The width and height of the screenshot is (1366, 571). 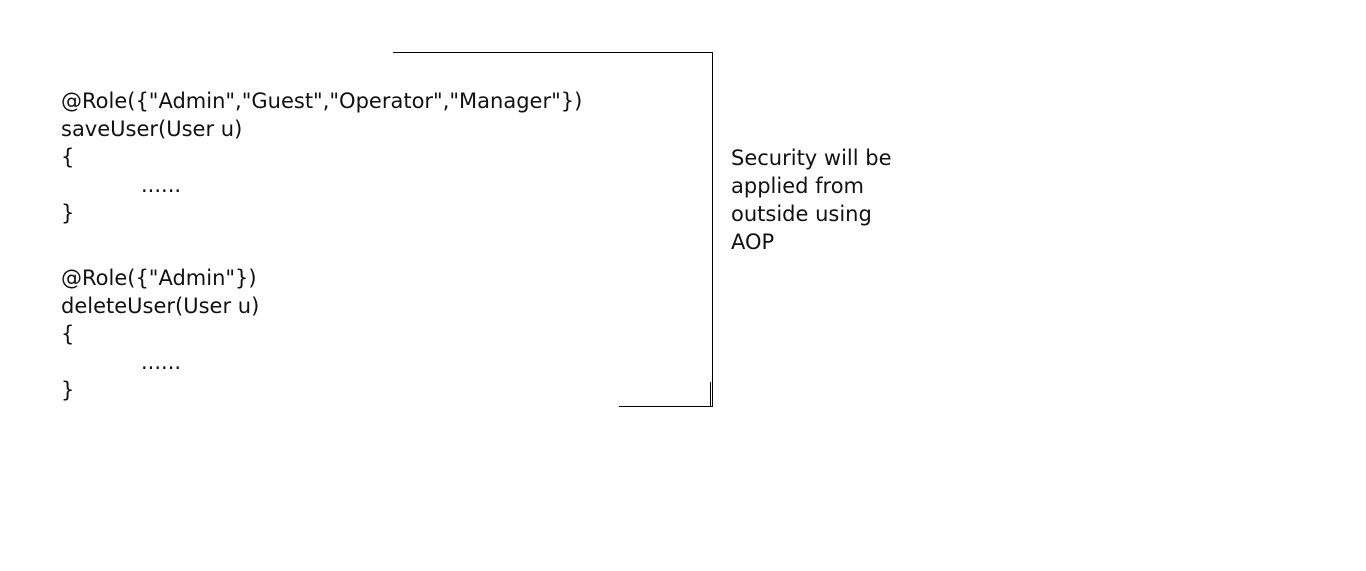 I want to click on bracket-bottom-tick, so click(x=710, y=394).